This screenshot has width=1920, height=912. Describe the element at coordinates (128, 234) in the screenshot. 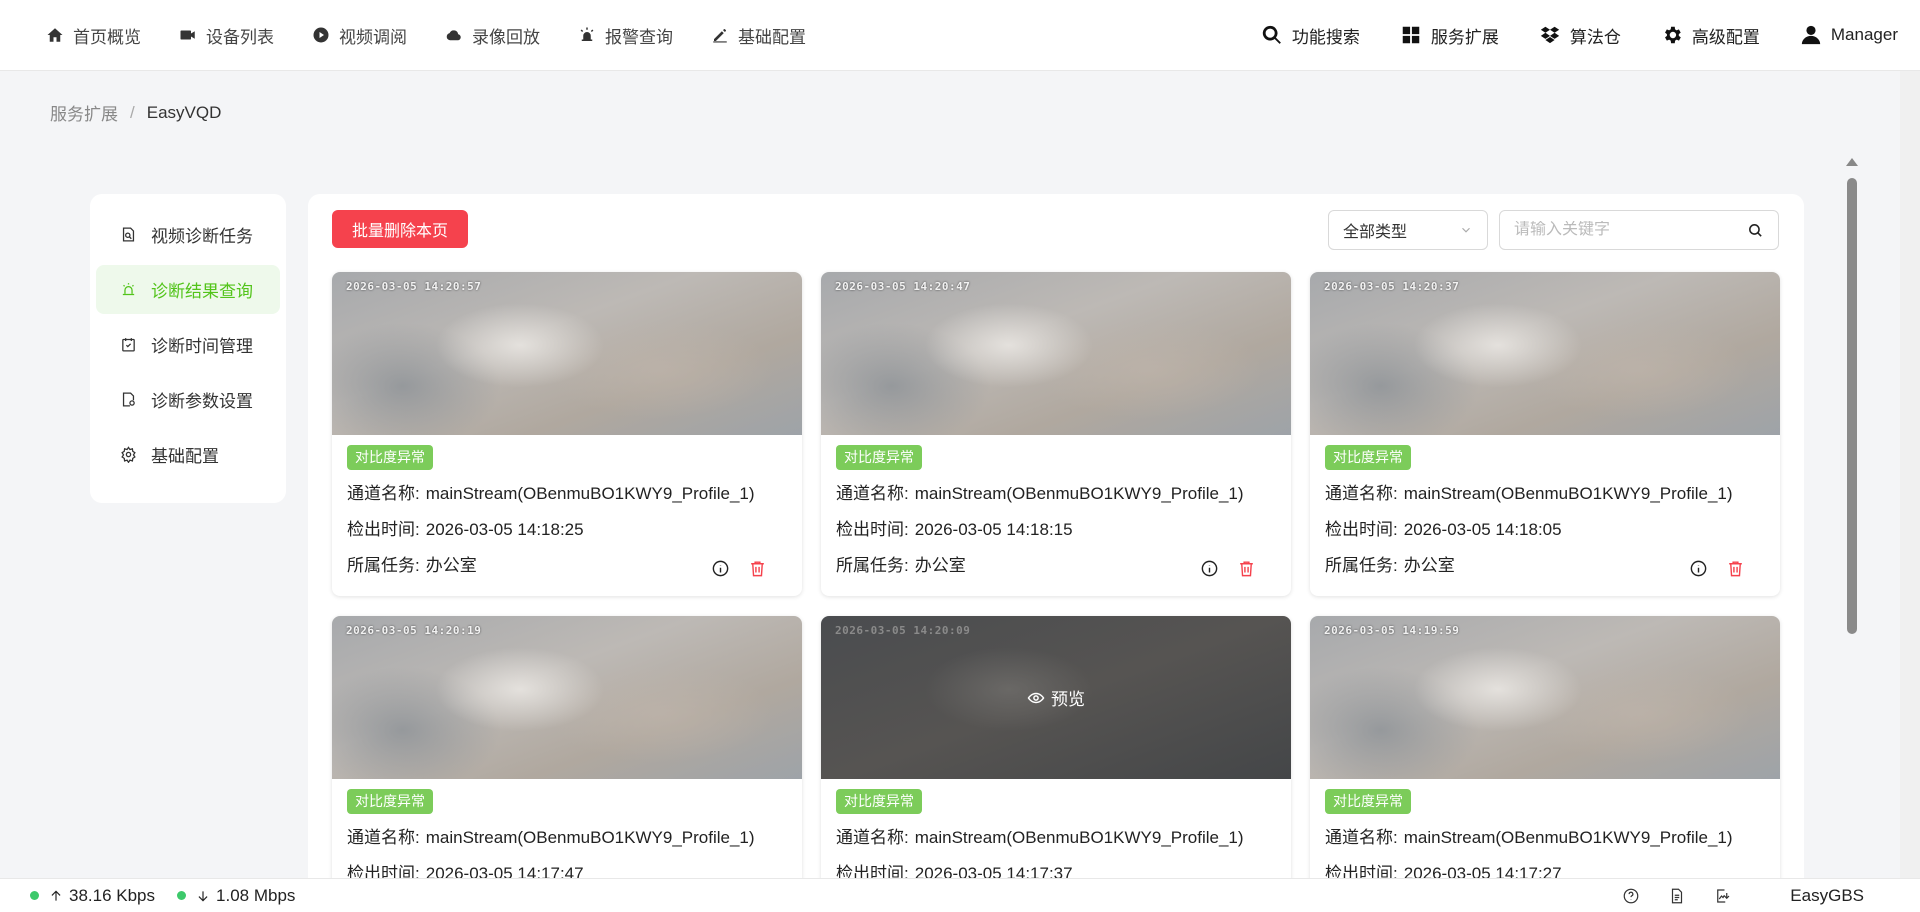

I see `task-doc-icon` at that location.